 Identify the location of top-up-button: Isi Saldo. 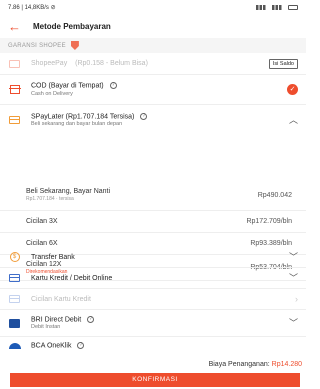
(283, 63).